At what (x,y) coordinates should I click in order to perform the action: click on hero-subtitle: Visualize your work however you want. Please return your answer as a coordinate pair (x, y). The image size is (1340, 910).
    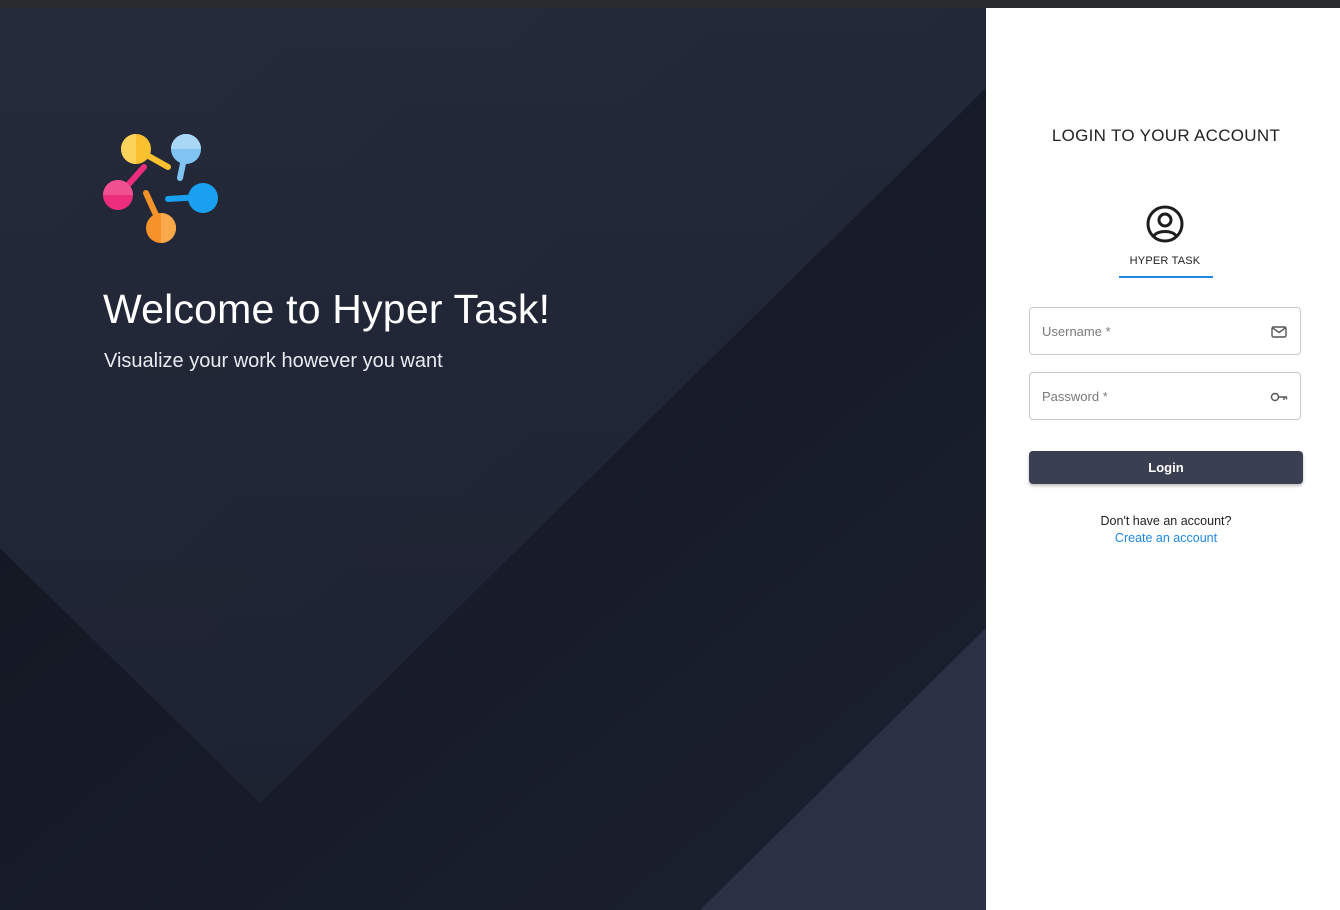
    Looking at the image, I should click on (273, 361).